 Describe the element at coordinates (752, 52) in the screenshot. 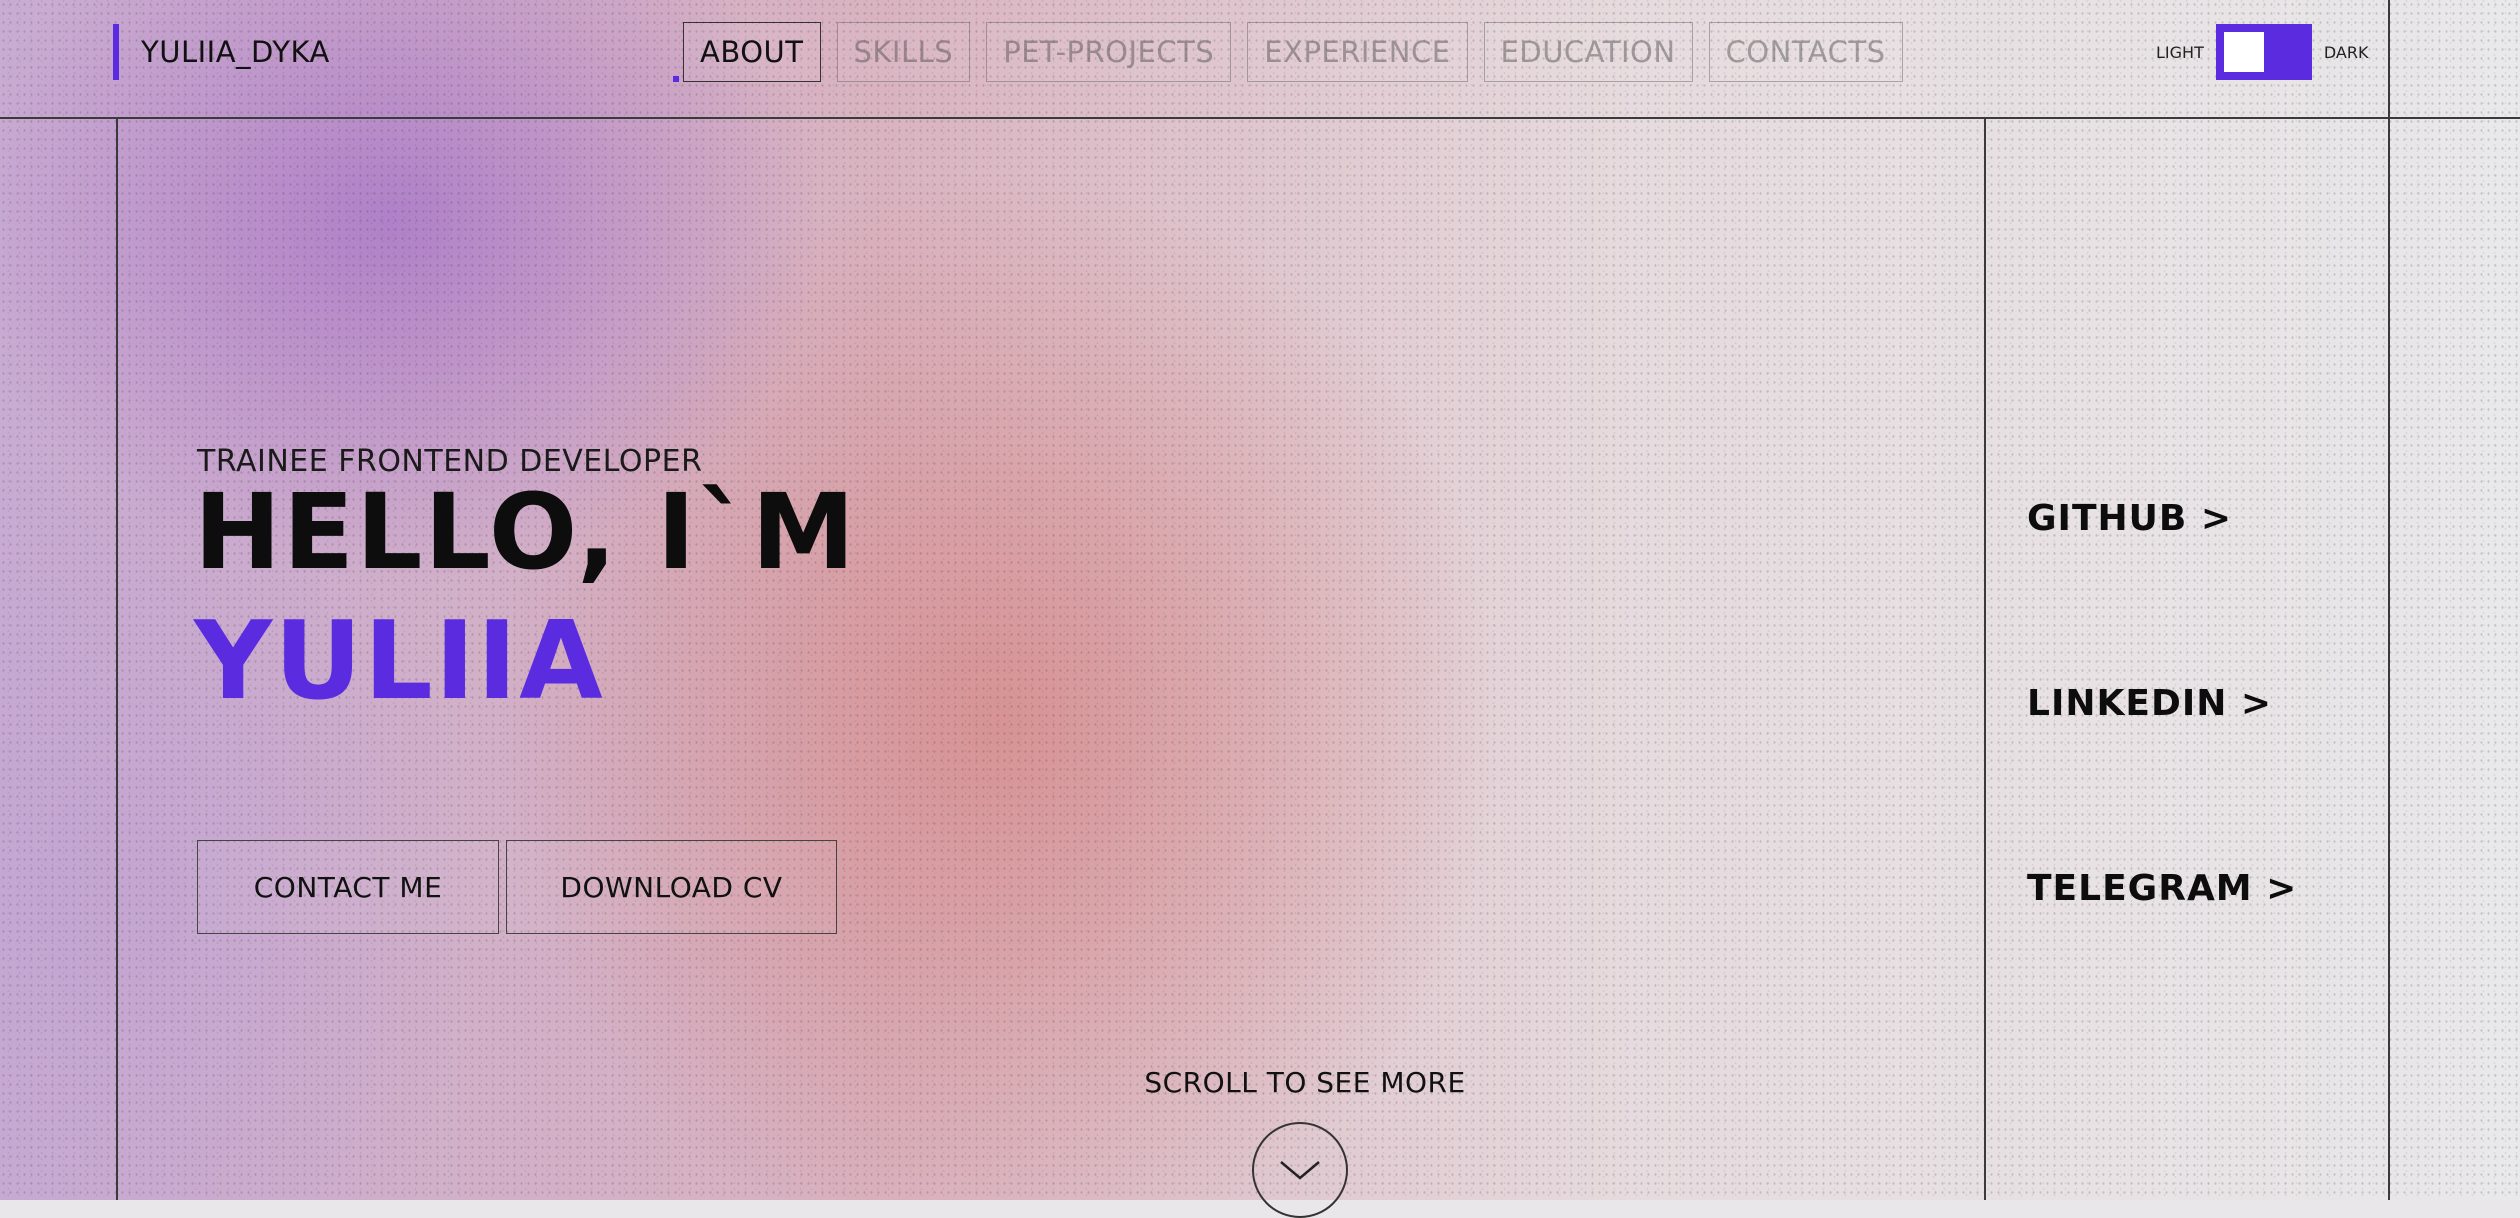

I see `nav-about: ABOUT` at that location.